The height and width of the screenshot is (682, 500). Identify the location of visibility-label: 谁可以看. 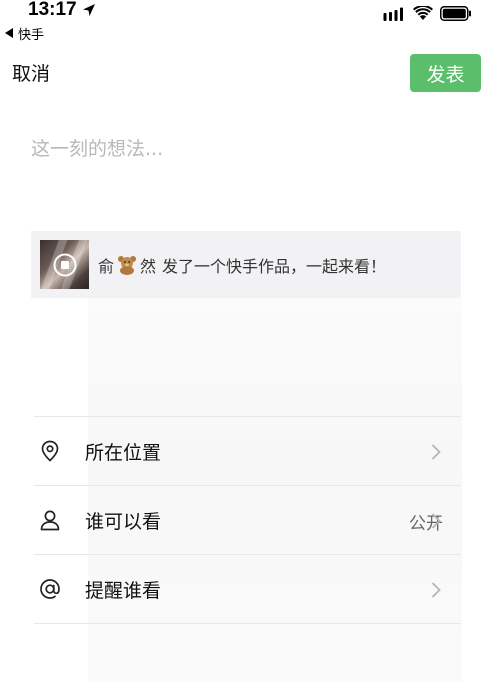
(123, 522).